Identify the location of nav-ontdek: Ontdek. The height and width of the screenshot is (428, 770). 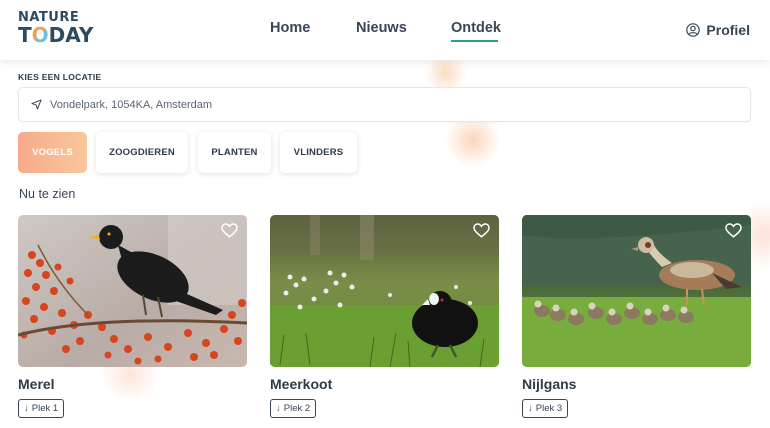
(476, 28).